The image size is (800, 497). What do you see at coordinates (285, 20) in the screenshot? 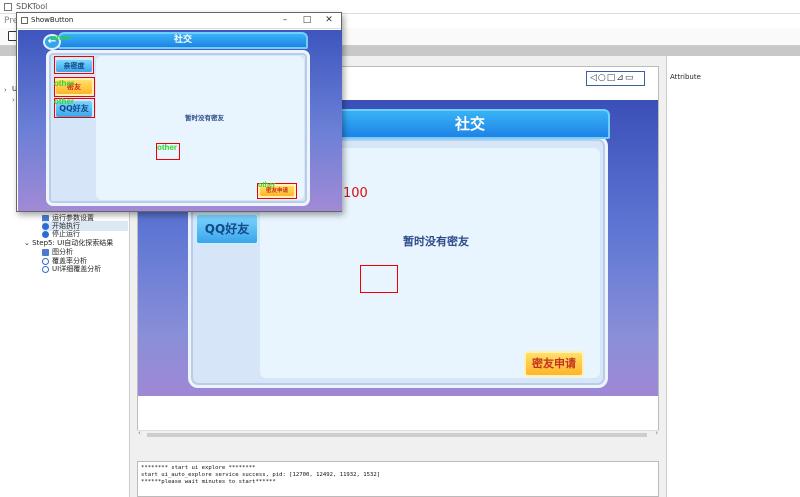
I see `minimize-icon: –` at bounding box center [285, 20].